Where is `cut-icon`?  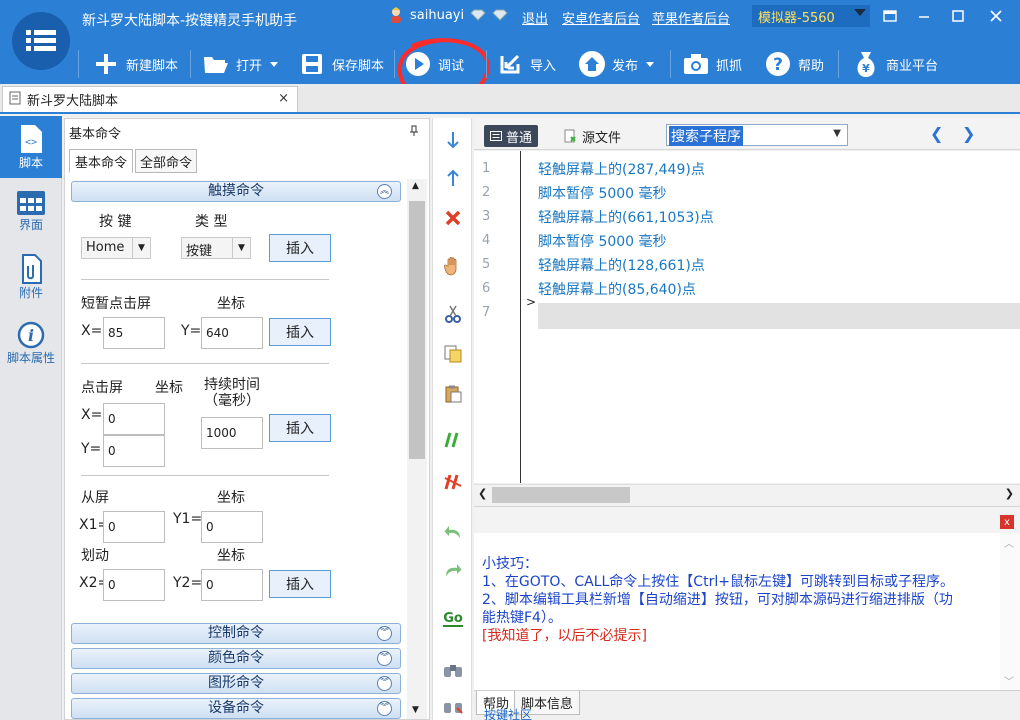
cut-icon is located at coordinates (453, 314).